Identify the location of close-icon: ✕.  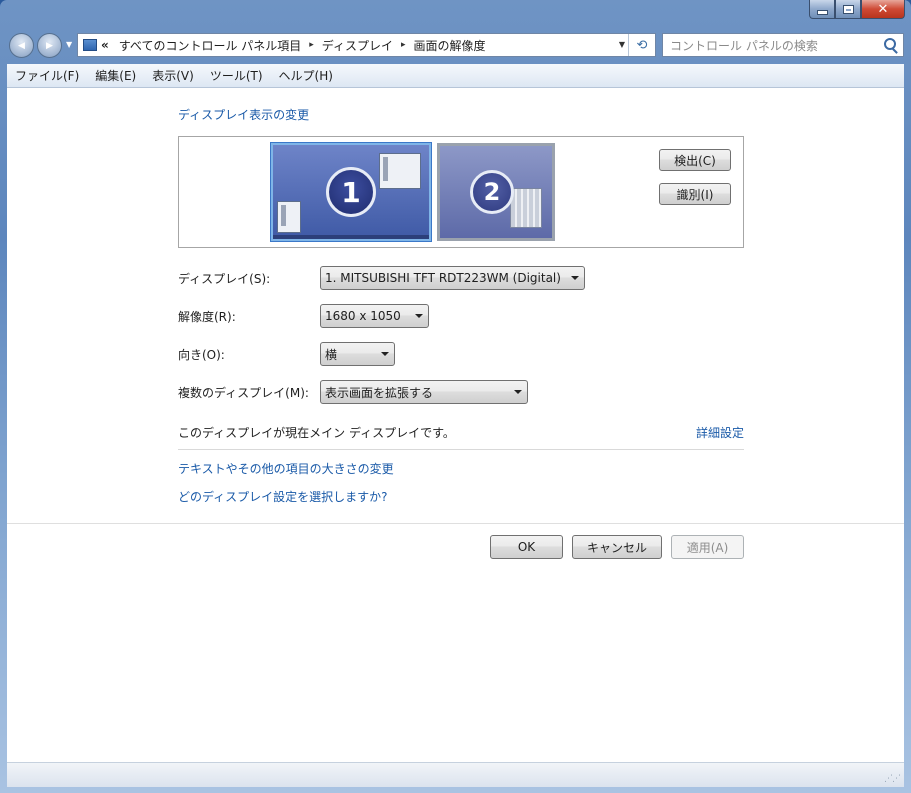
(883, 9).